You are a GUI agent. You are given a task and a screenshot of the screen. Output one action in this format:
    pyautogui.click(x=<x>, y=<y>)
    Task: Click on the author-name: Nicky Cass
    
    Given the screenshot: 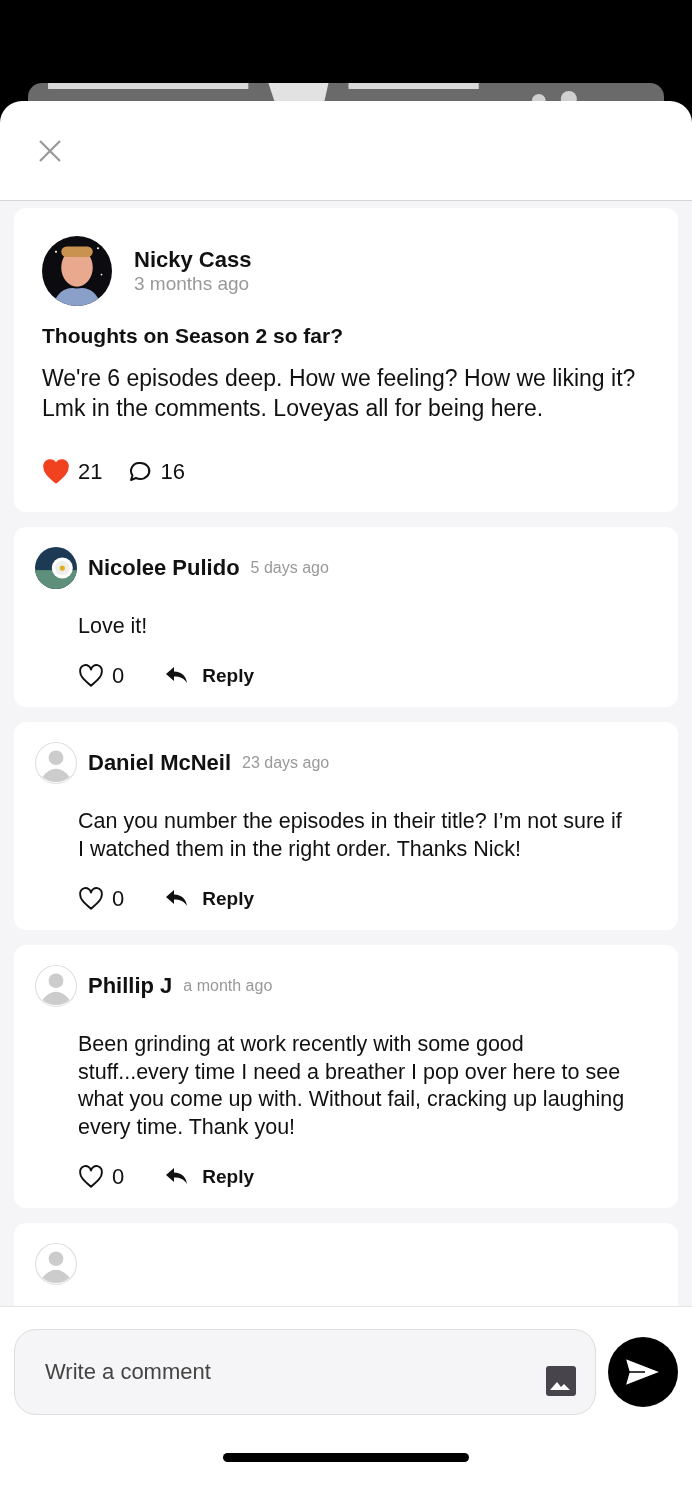 What is the action you would take?
    pyautogui.click(x=193, y=259)
    